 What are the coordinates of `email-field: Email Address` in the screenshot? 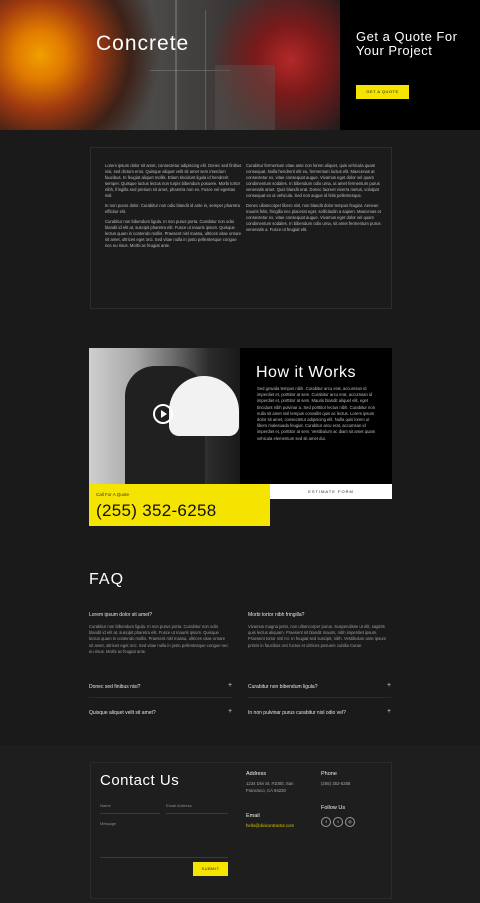 It's located at (179, 805).